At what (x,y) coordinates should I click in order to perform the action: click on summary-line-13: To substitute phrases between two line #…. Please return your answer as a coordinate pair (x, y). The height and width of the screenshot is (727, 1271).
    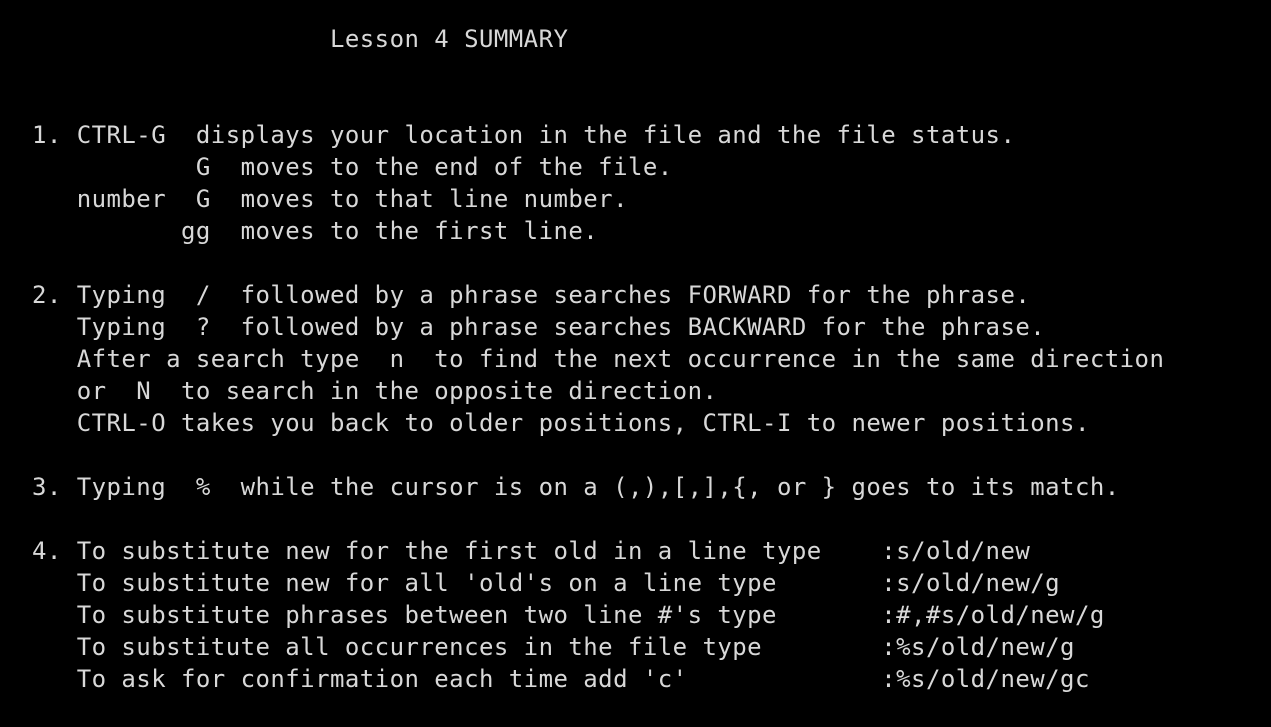
    Looking at the image, I should click on (568, 615).